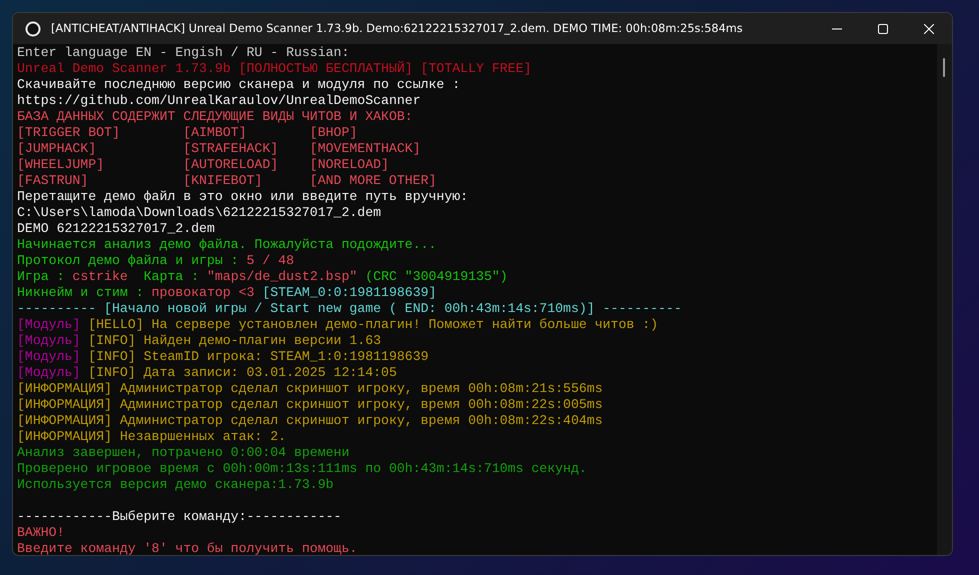 The height and width of the screenshot is (575, 979). What do you see at coordinates (52, 180) in the screenshot?
I see `console-text: [FASTRUN]` at bounding box center [52, 180].